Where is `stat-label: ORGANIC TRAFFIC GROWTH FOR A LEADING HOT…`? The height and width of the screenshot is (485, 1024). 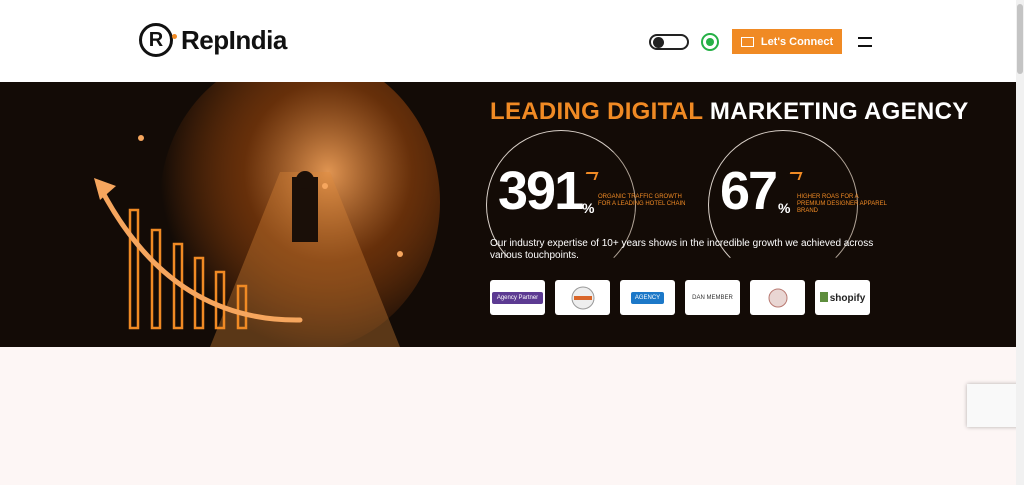
stat-label: ORGANIC TRAFFIC GROWTH FOR A LEADING HOT… is located at coordinates (642, 200).